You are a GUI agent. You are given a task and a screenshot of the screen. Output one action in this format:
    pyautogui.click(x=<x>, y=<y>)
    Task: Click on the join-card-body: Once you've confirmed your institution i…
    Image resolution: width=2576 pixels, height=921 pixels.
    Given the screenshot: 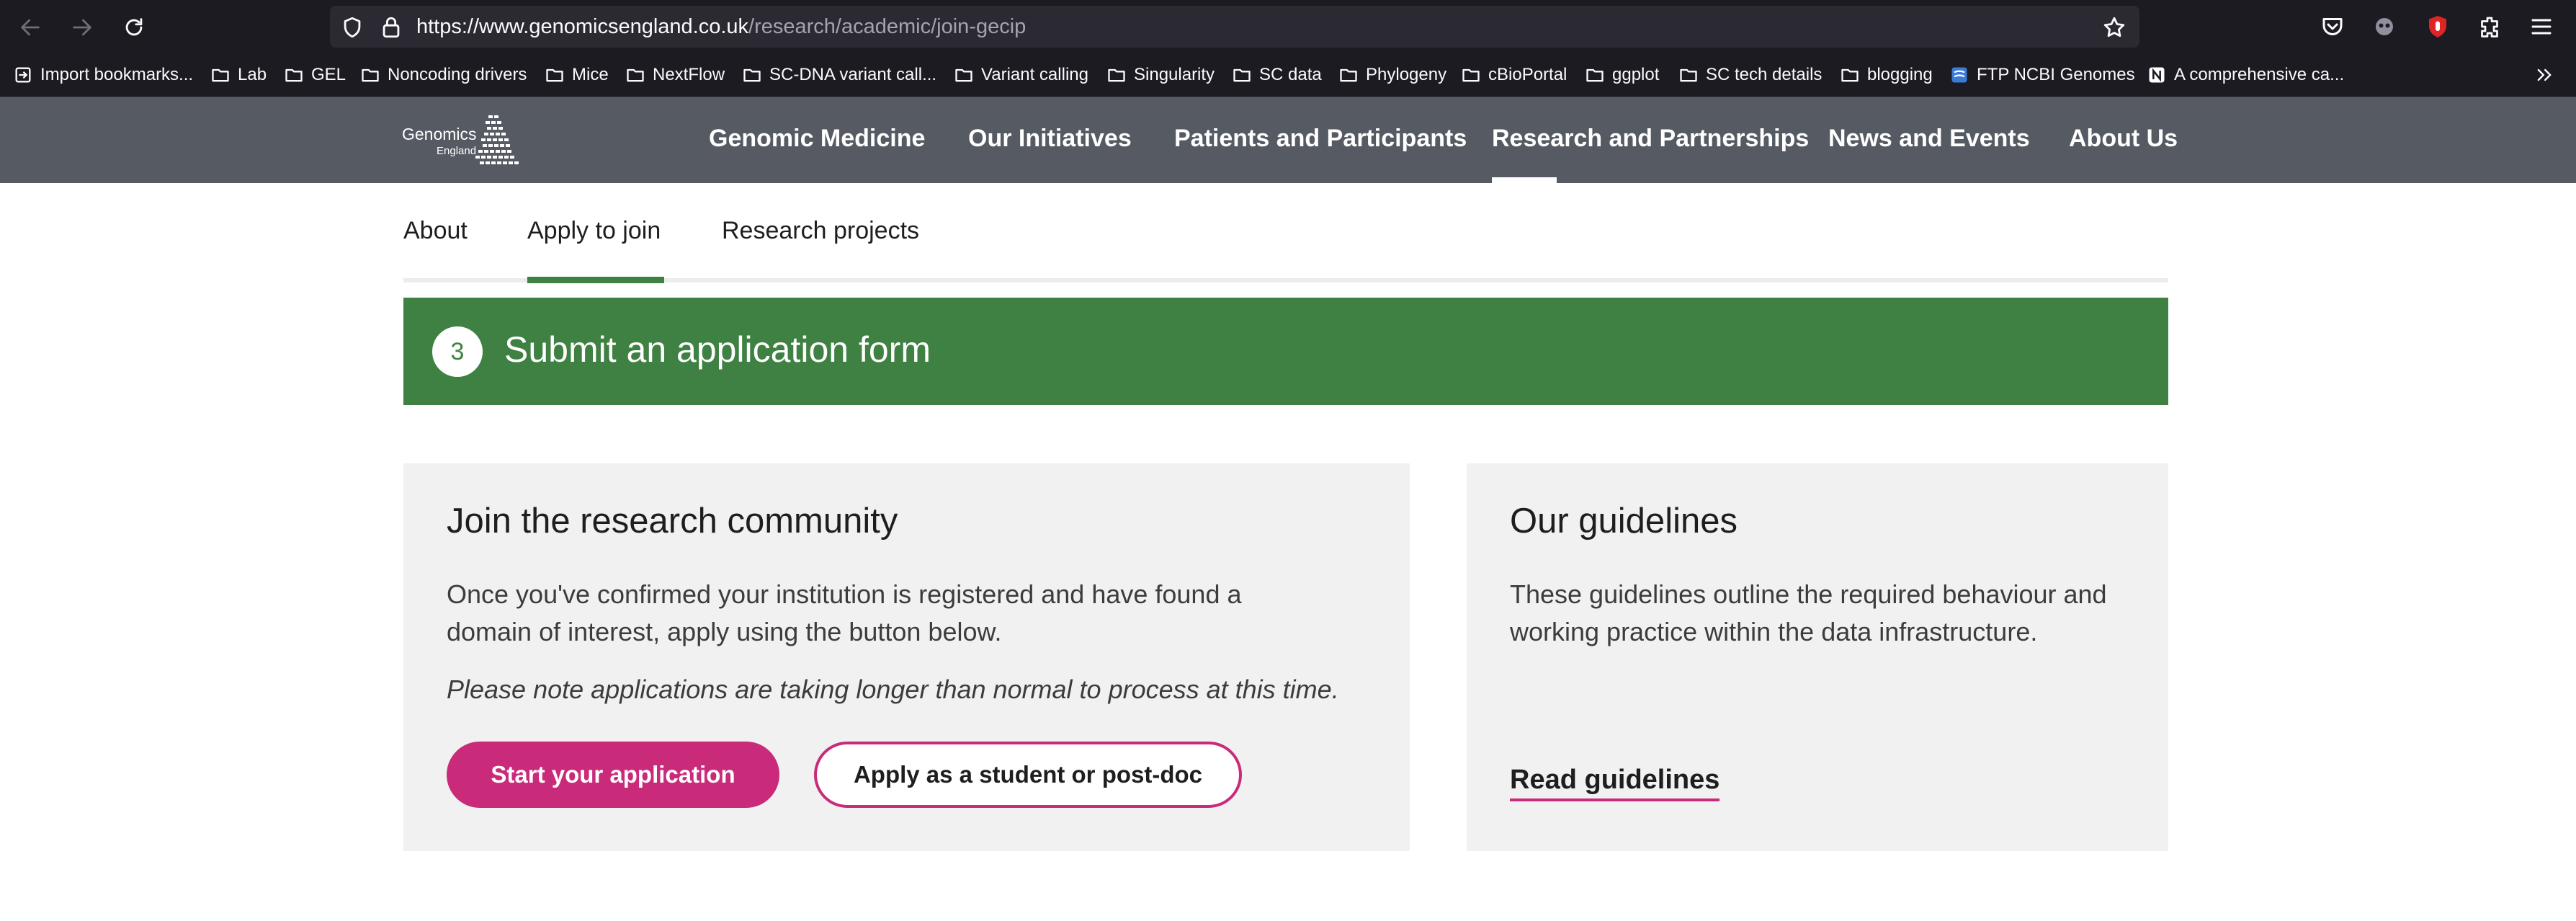 What is the action you would take?
    pyautogui.click(x=844, y=612)
    